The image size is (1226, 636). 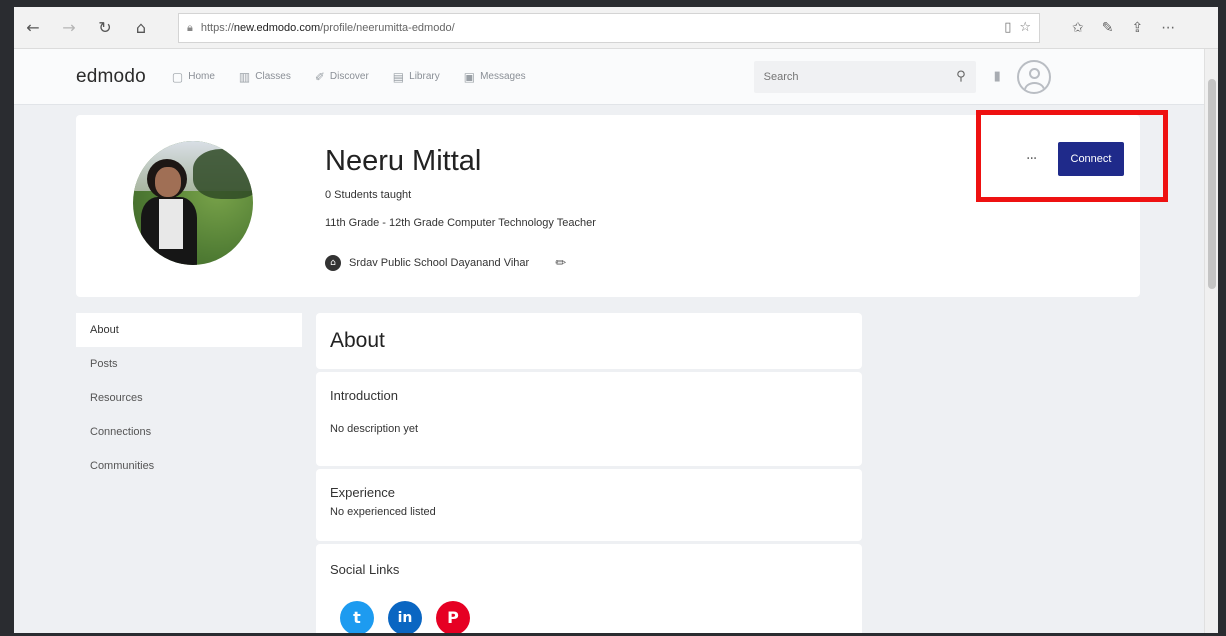 I want to click on nav-home: ▢ Home, so click(x=193, y=77).